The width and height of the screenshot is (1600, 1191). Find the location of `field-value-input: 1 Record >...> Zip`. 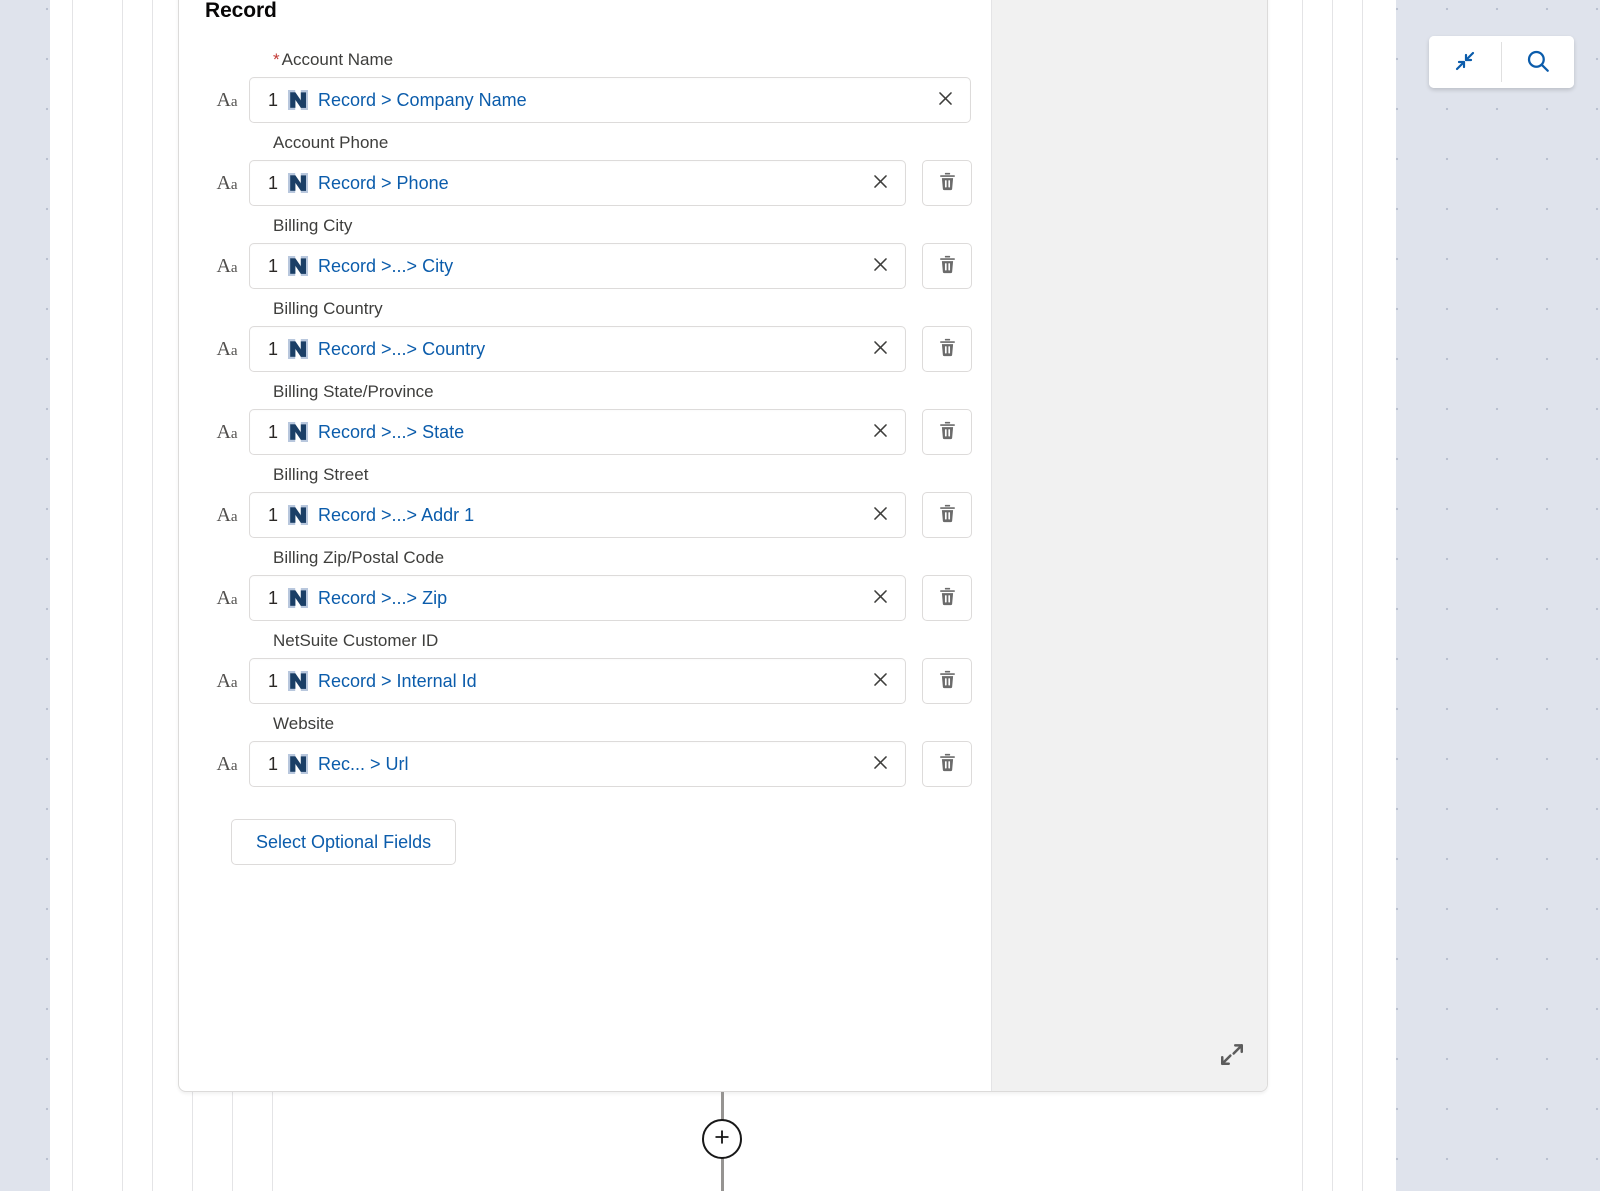

field-value-input: 1 Record >...> Zip is located at coordinates (577, 598).